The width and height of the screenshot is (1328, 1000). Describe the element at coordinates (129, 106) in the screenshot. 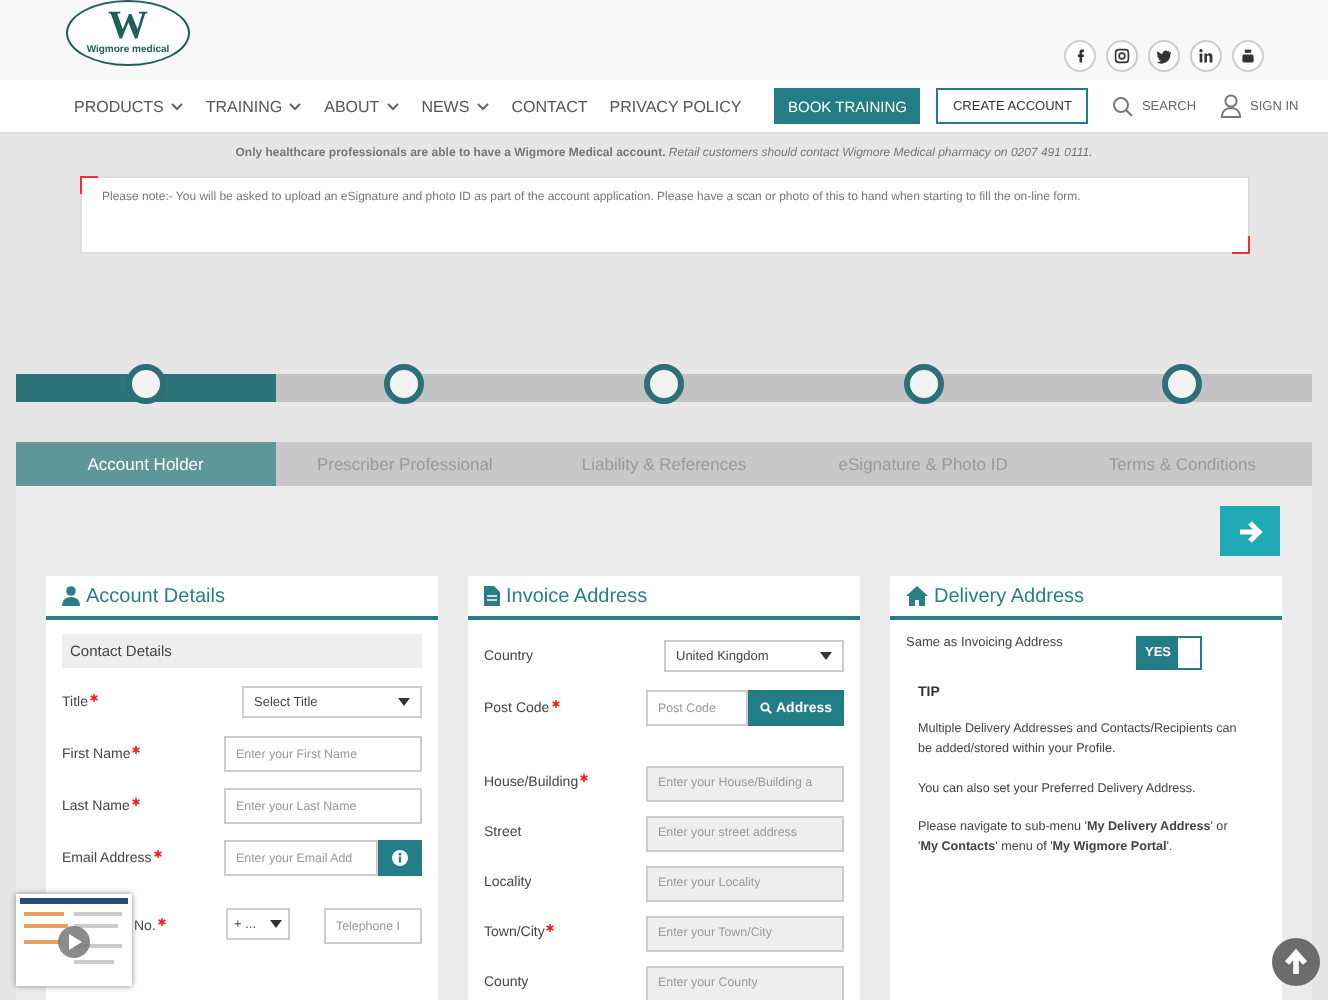

I see `nav-link: PRODUCTS` at that location.